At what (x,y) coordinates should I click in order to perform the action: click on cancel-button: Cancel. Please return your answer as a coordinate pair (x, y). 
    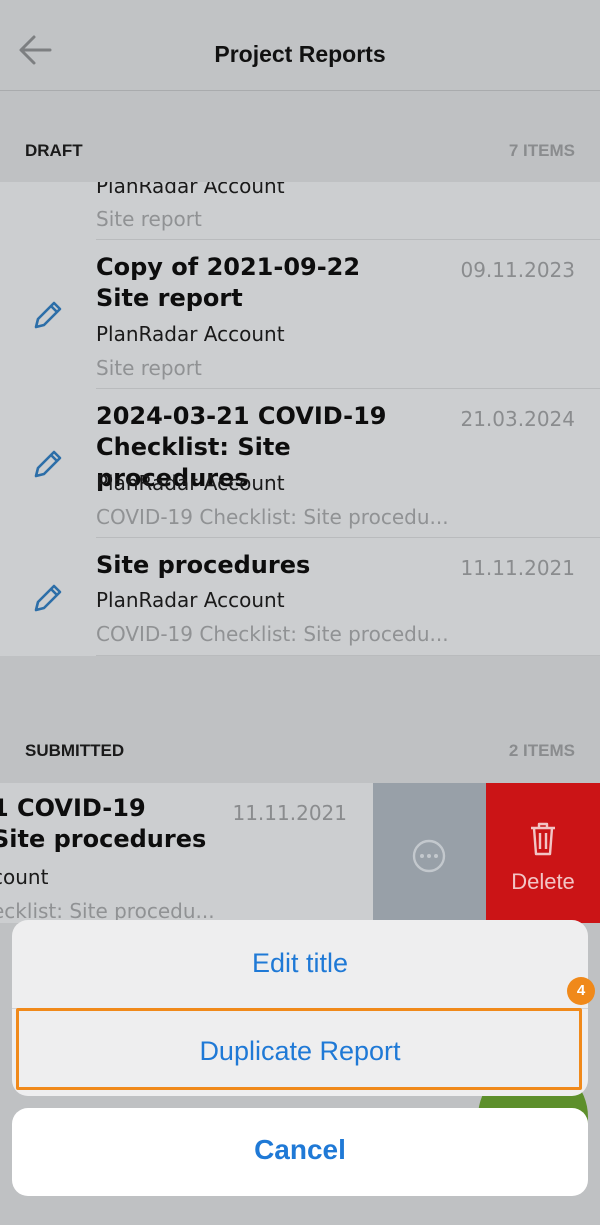
    Looking at the image, I should click on (300, 1152).